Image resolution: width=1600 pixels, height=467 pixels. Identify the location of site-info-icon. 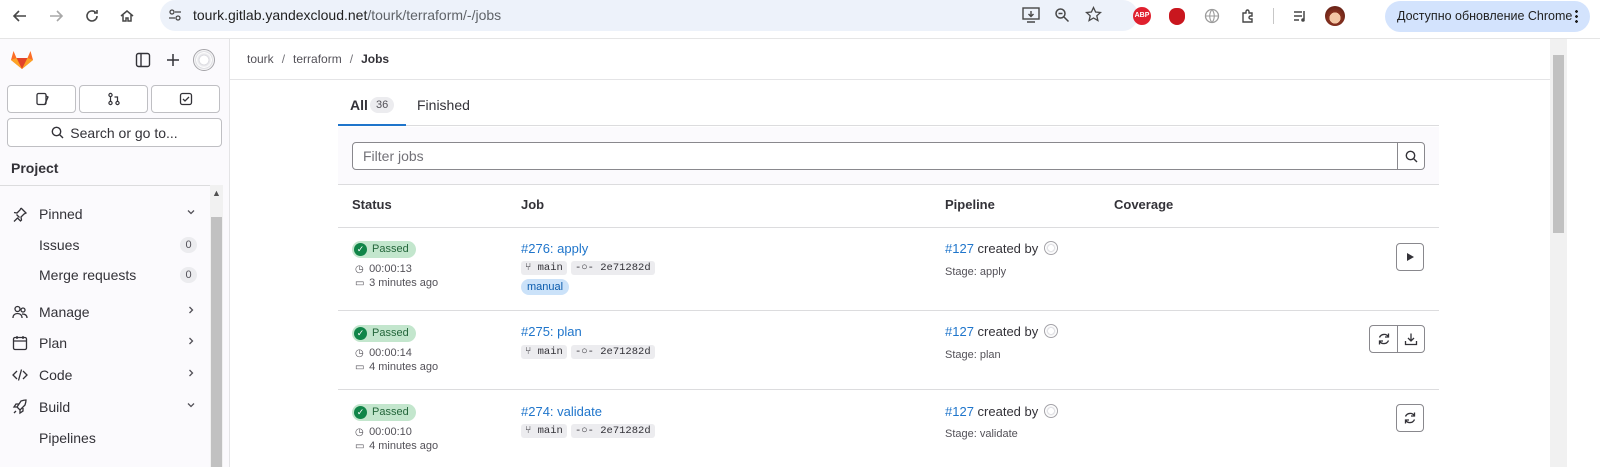
(175, 17).